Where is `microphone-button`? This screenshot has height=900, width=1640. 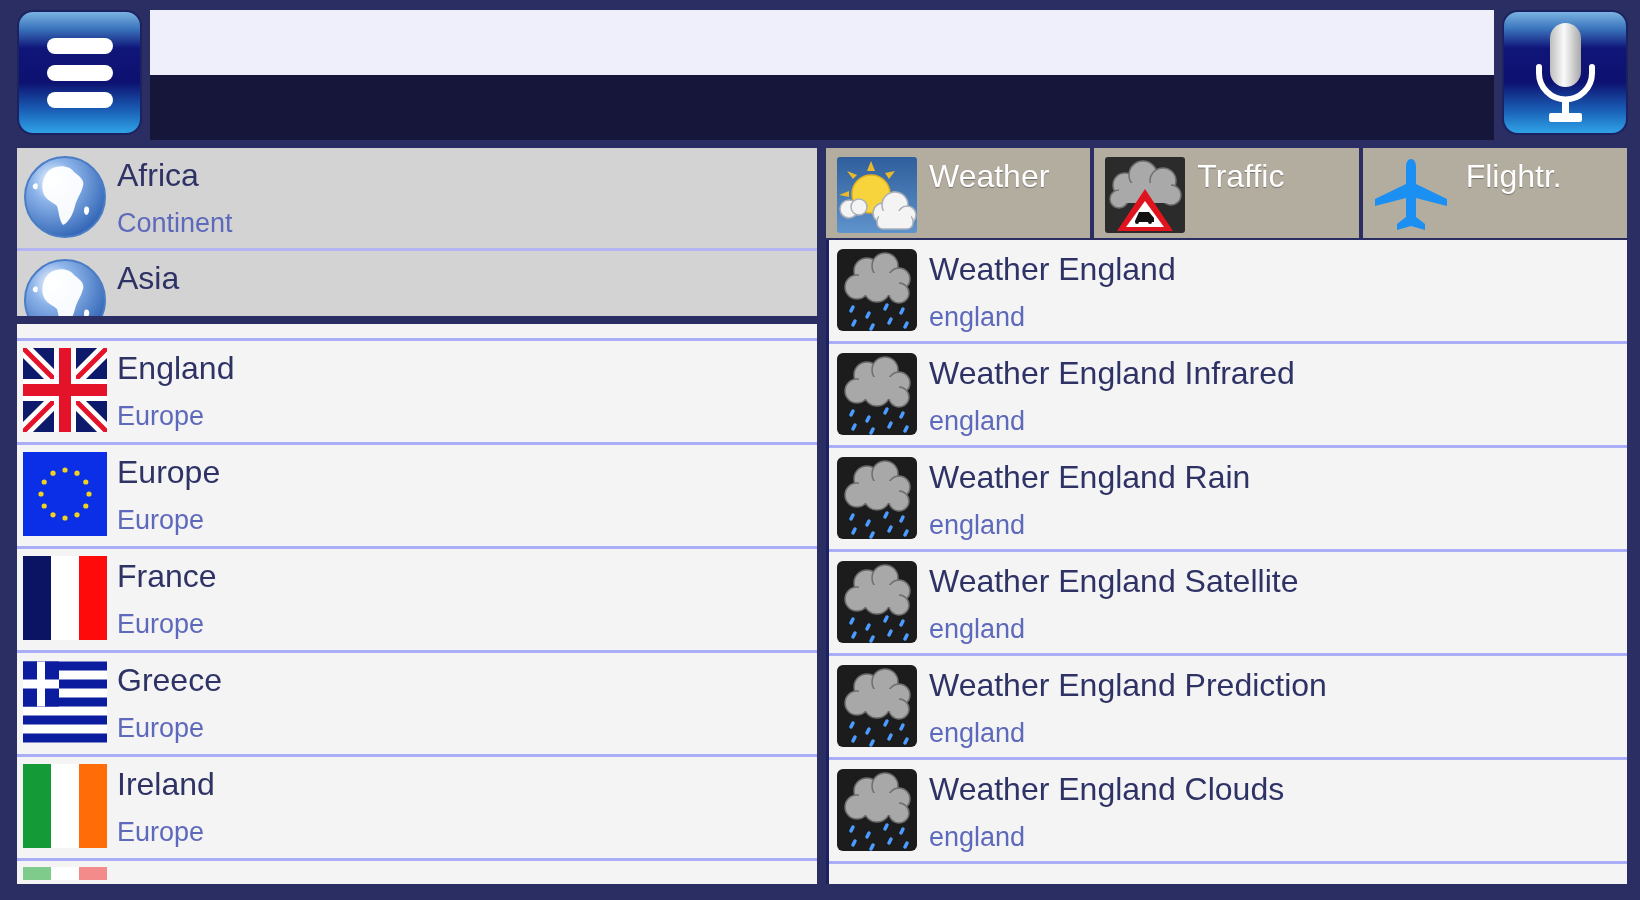
microphone-button is located at coordinates (1565, 72).